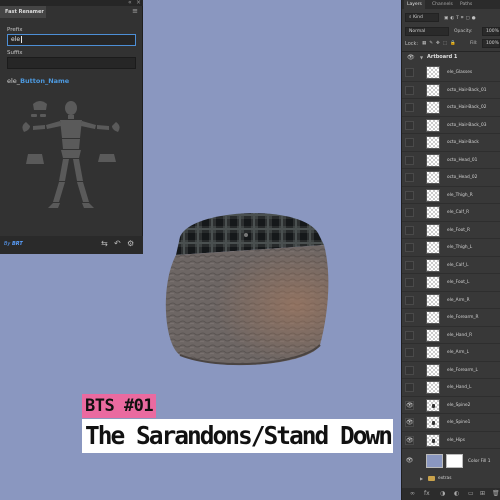 The height and width of the screenshot is (500, 500). What do you see at coordinates (412, 493) in the screenshot?
I see `link-icon: ∞` at bounding box center [412, 493].